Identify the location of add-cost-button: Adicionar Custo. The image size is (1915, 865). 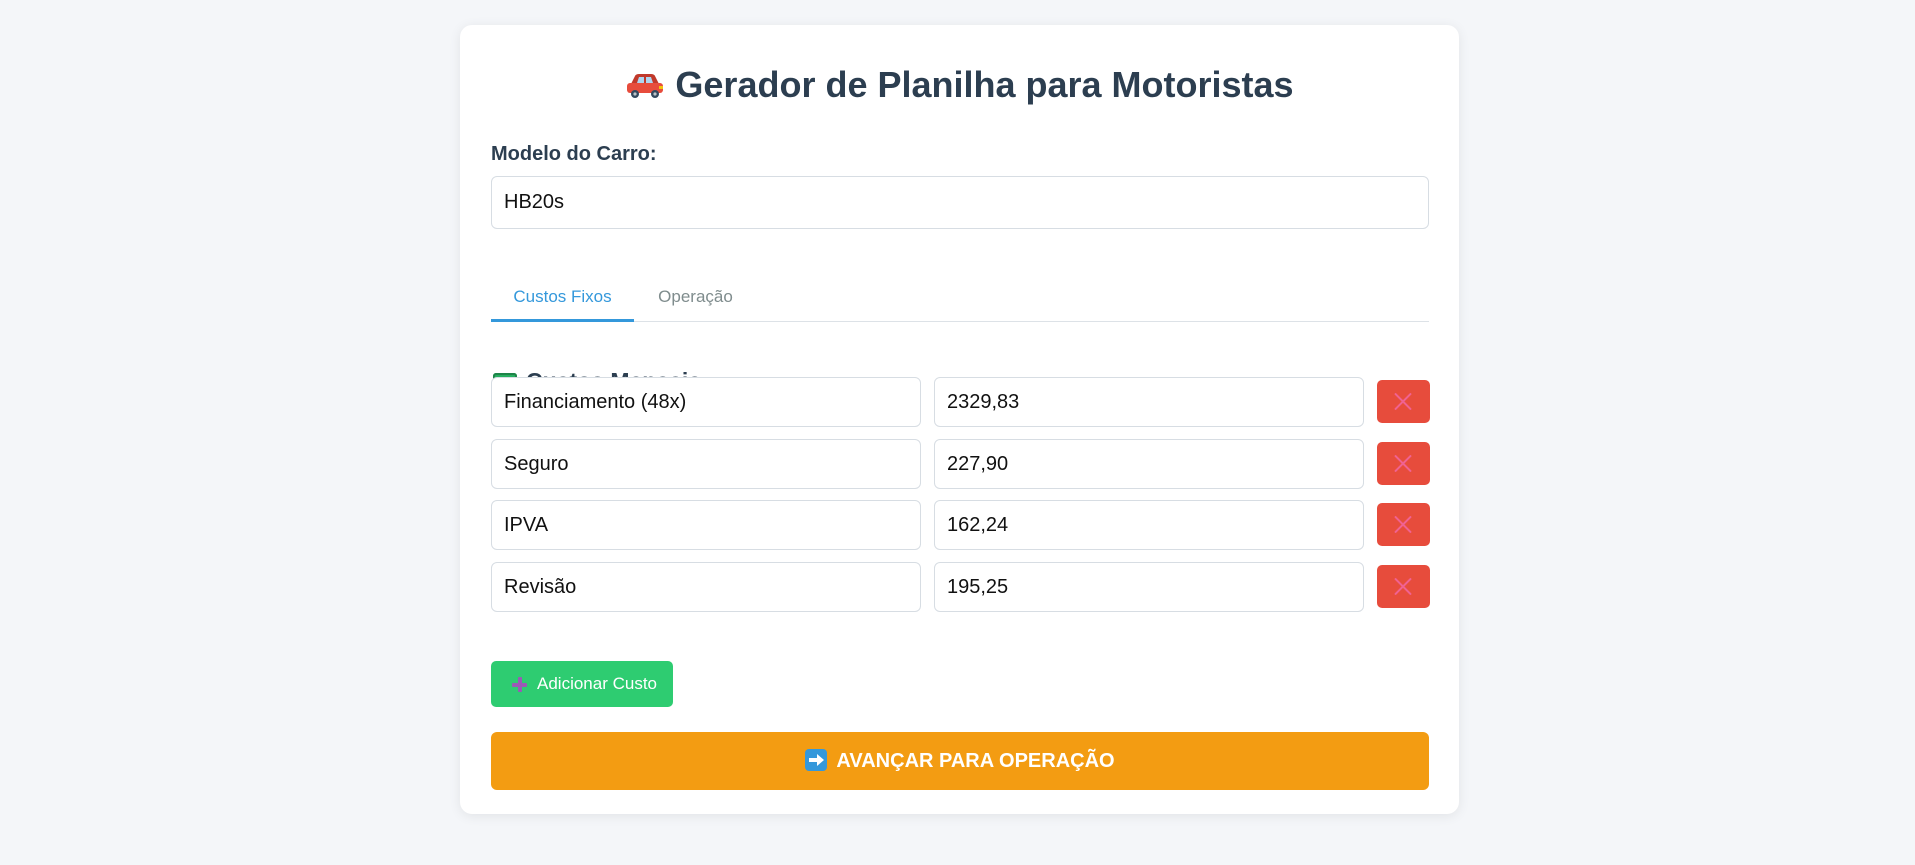
(582, 684).